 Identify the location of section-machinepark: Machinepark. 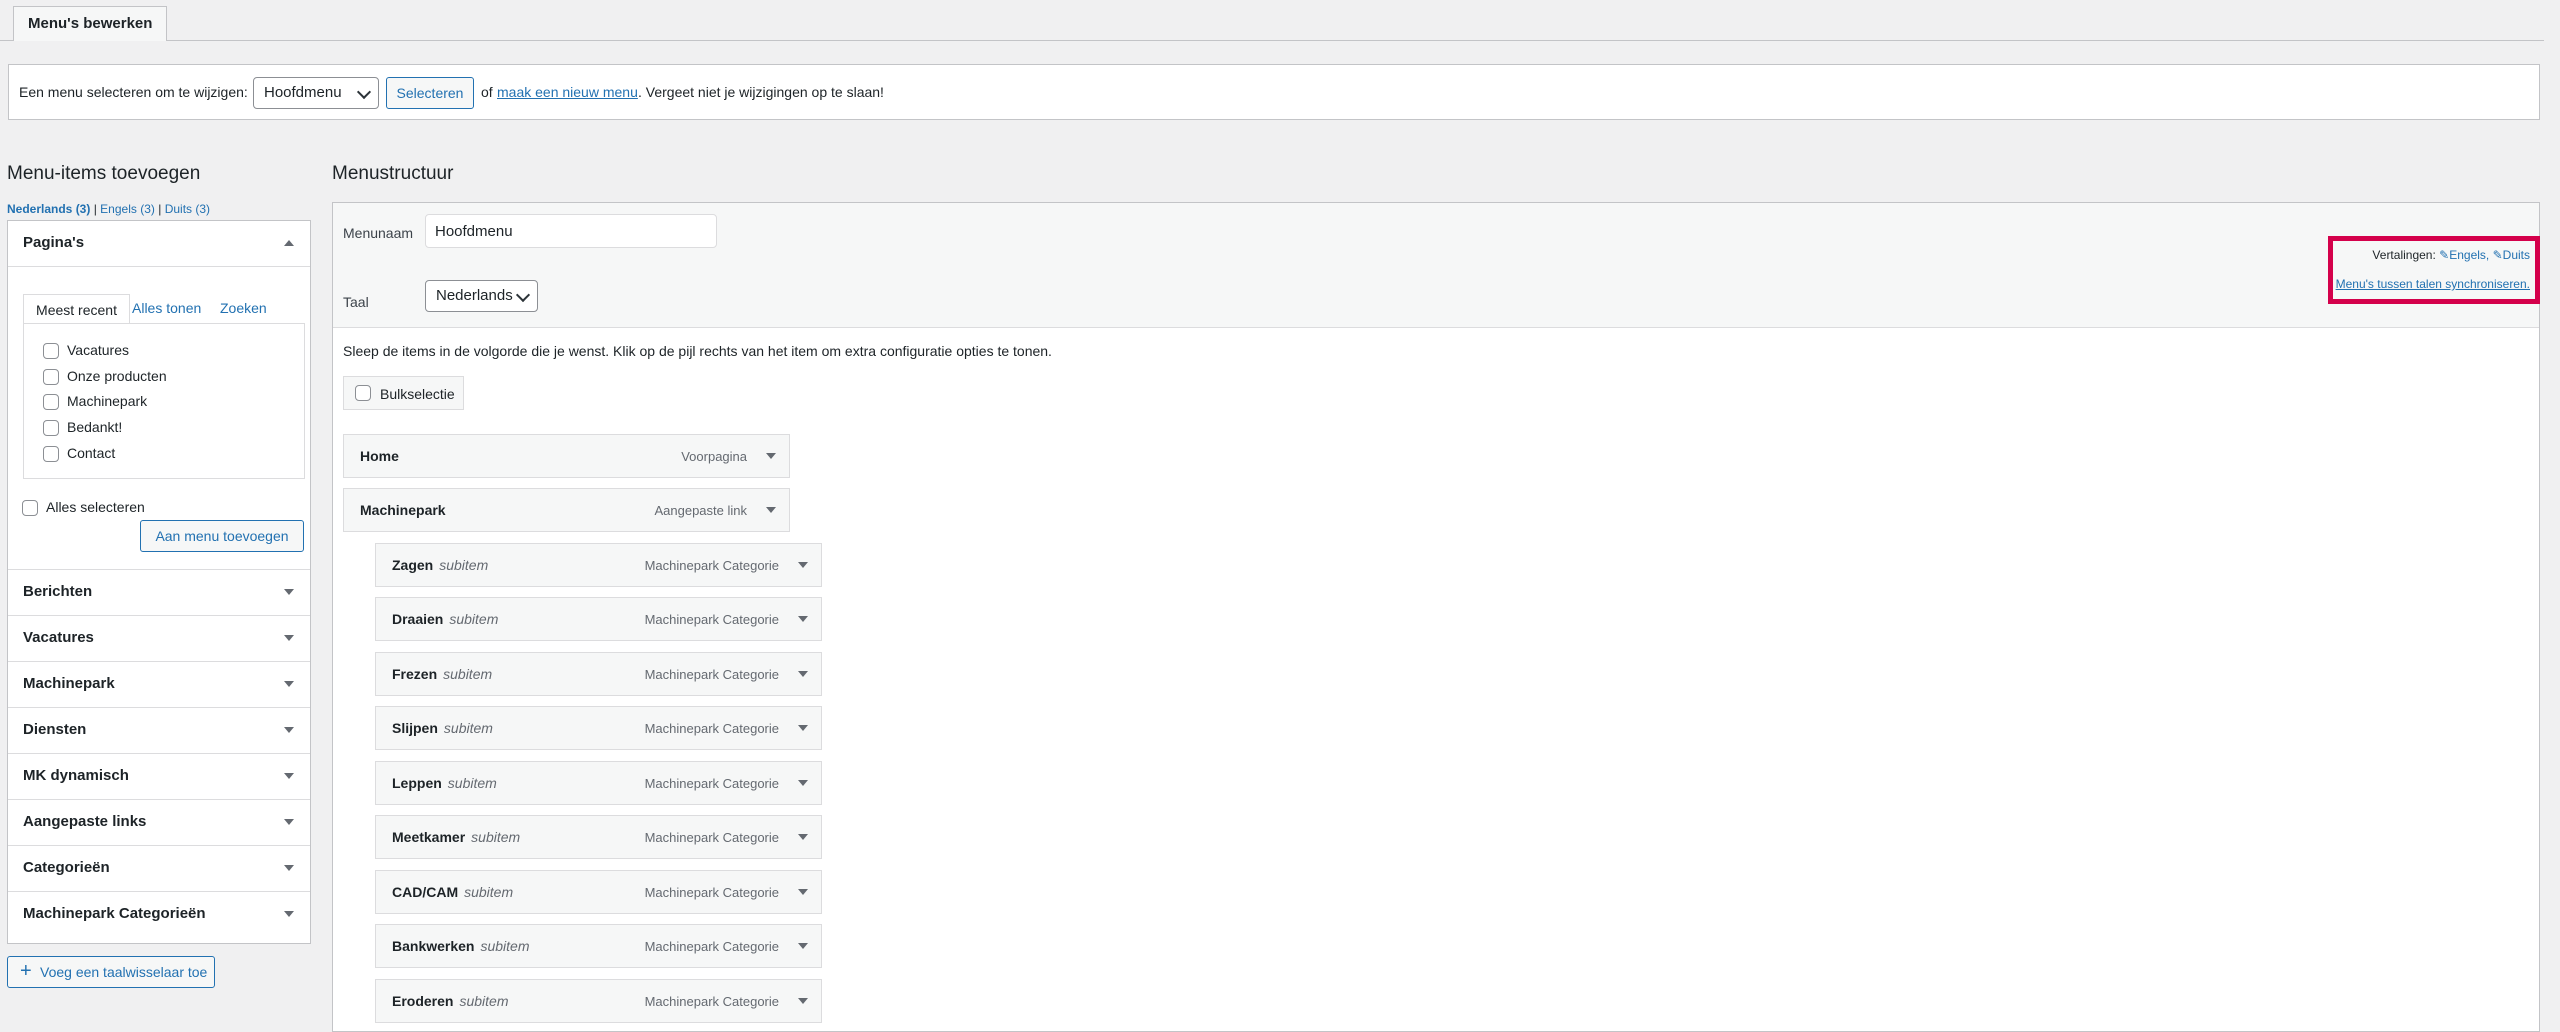
(159, 683).